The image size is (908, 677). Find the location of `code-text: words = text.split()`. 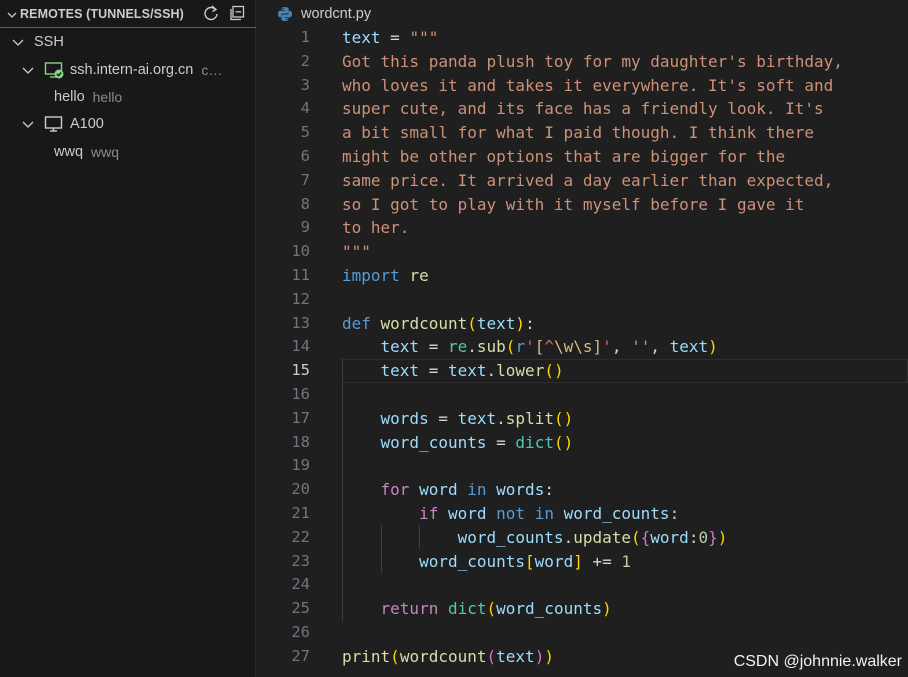

code-text: words = text.split() is located at coordinates (477, 418).